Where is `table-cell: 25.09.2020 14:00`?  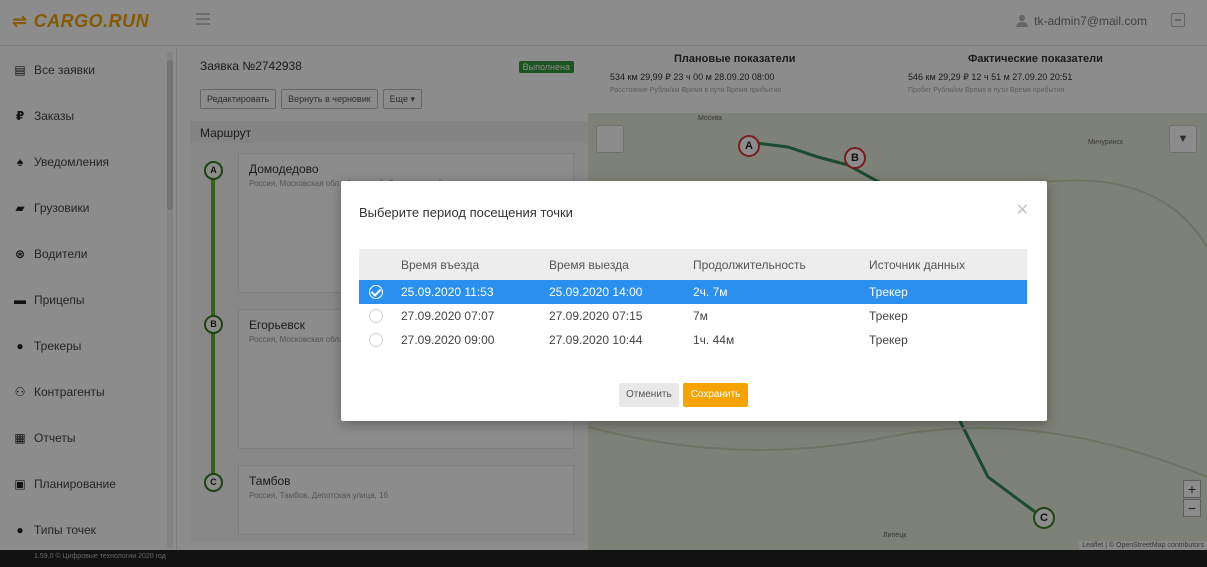
table-cell: 25.09.2020 14:00 is located at coordinates (621, 292).